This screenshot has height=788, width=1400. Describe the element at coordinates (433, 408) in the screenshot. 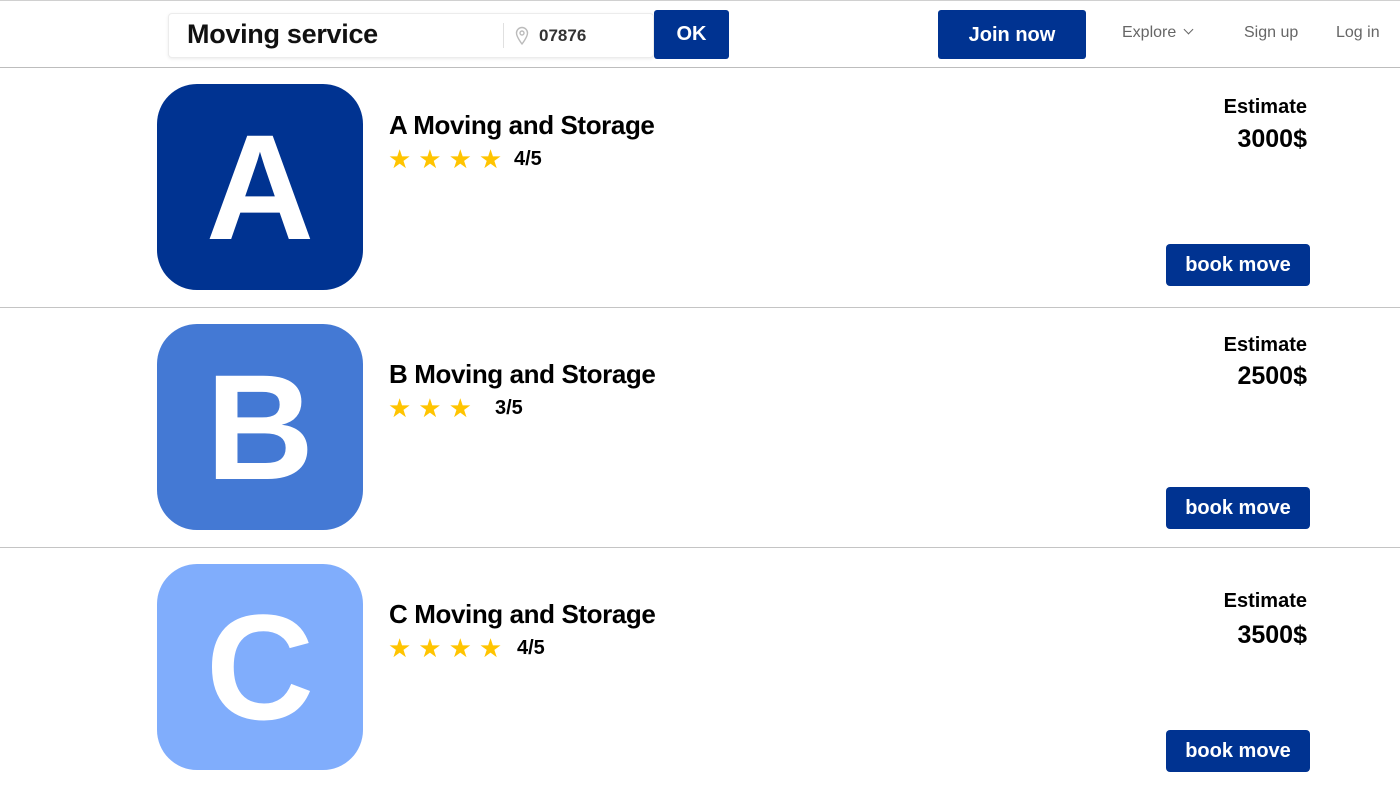

I see `star-rating-icon: ★★★` at that location.